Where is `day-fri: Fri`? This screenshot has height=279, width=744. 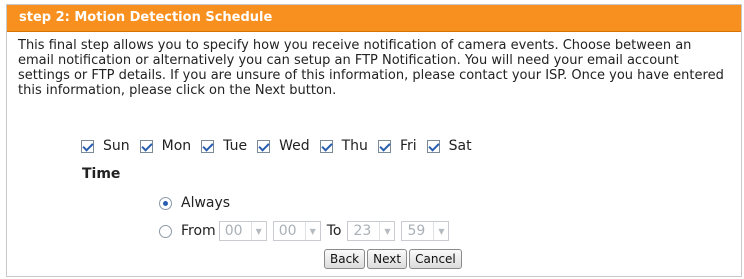
day-fri: Fri is located at coordinates (397, 146).